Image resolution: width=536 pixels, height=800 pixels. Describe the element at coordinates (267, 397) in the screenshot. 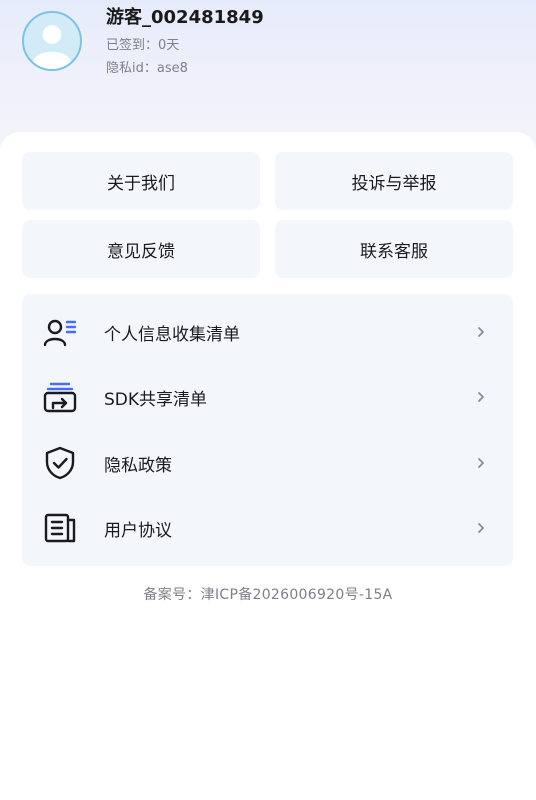

I see `menu-item-sdk-share-list: SDK共享清单` at that location.